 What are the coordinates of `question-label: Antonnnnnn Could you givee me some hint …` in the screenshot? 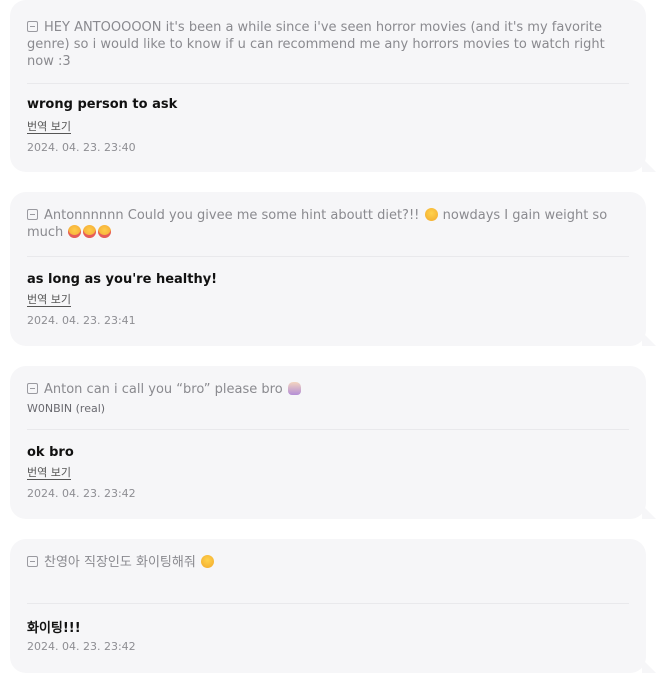 It's located at (232, 215).